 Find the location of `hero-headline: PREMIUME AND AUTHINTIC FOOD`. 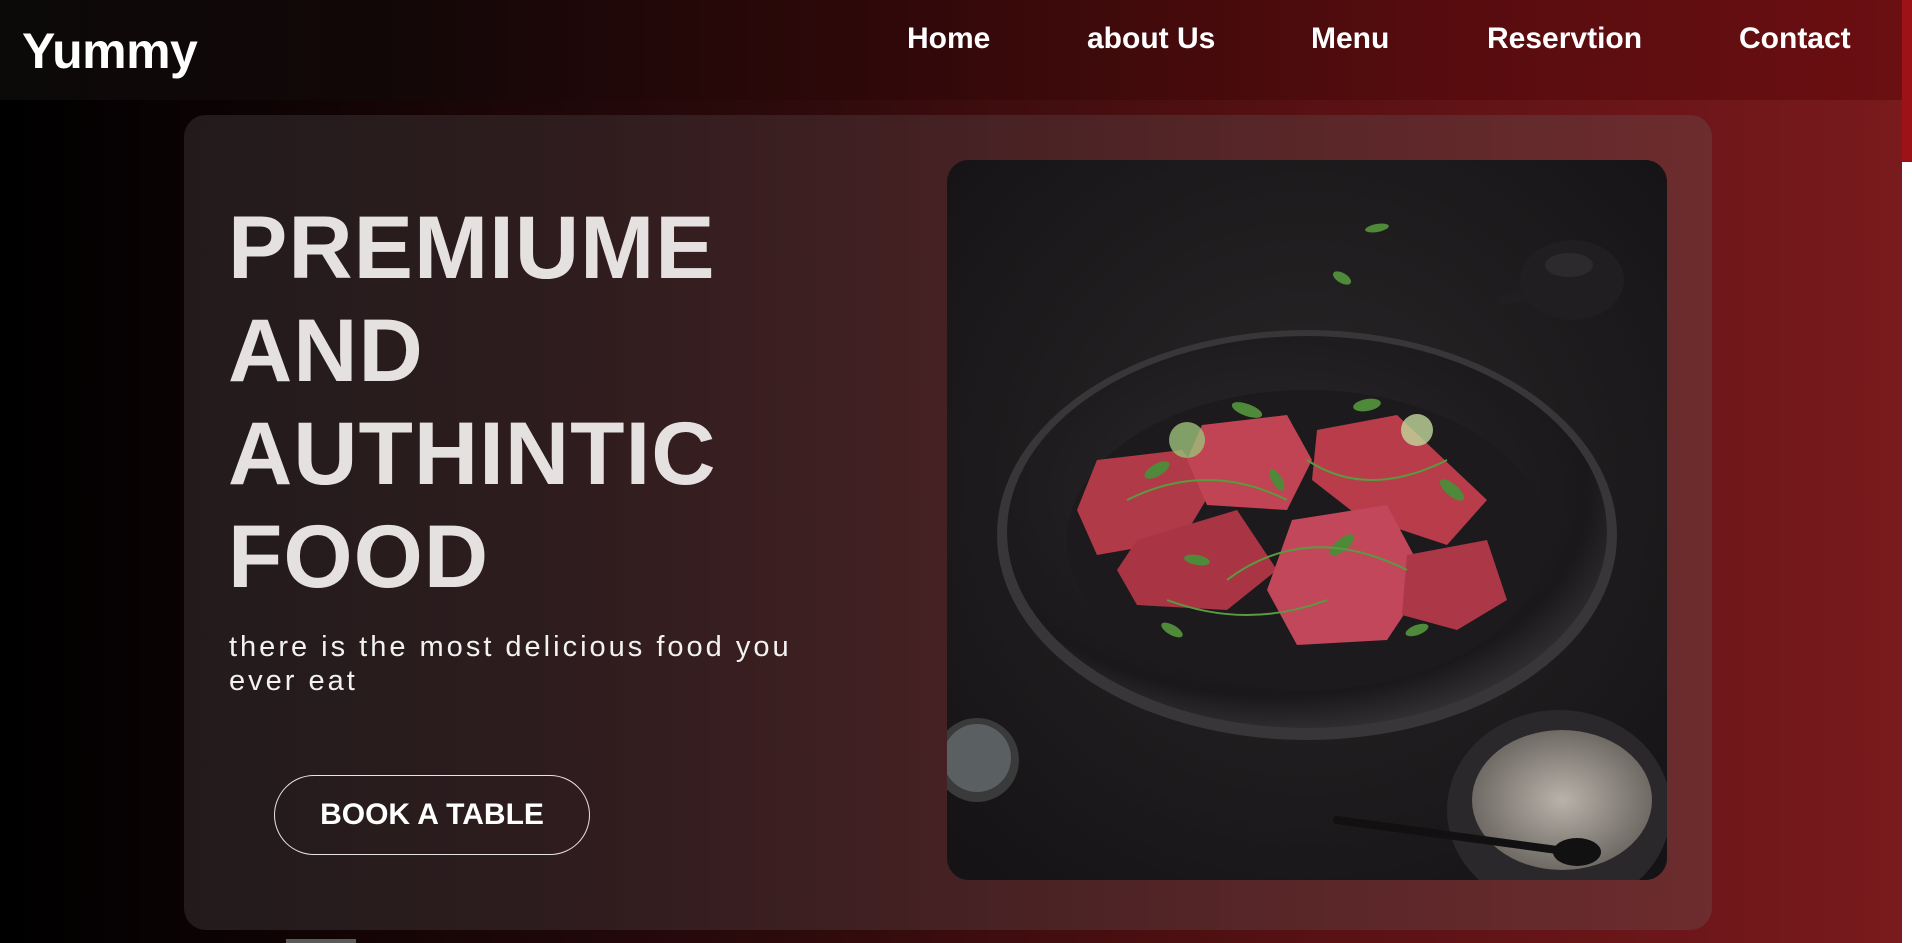

hero-headline: PREMIUME AND AUTHINTIC FOOD is located at coordinates (538, 402).